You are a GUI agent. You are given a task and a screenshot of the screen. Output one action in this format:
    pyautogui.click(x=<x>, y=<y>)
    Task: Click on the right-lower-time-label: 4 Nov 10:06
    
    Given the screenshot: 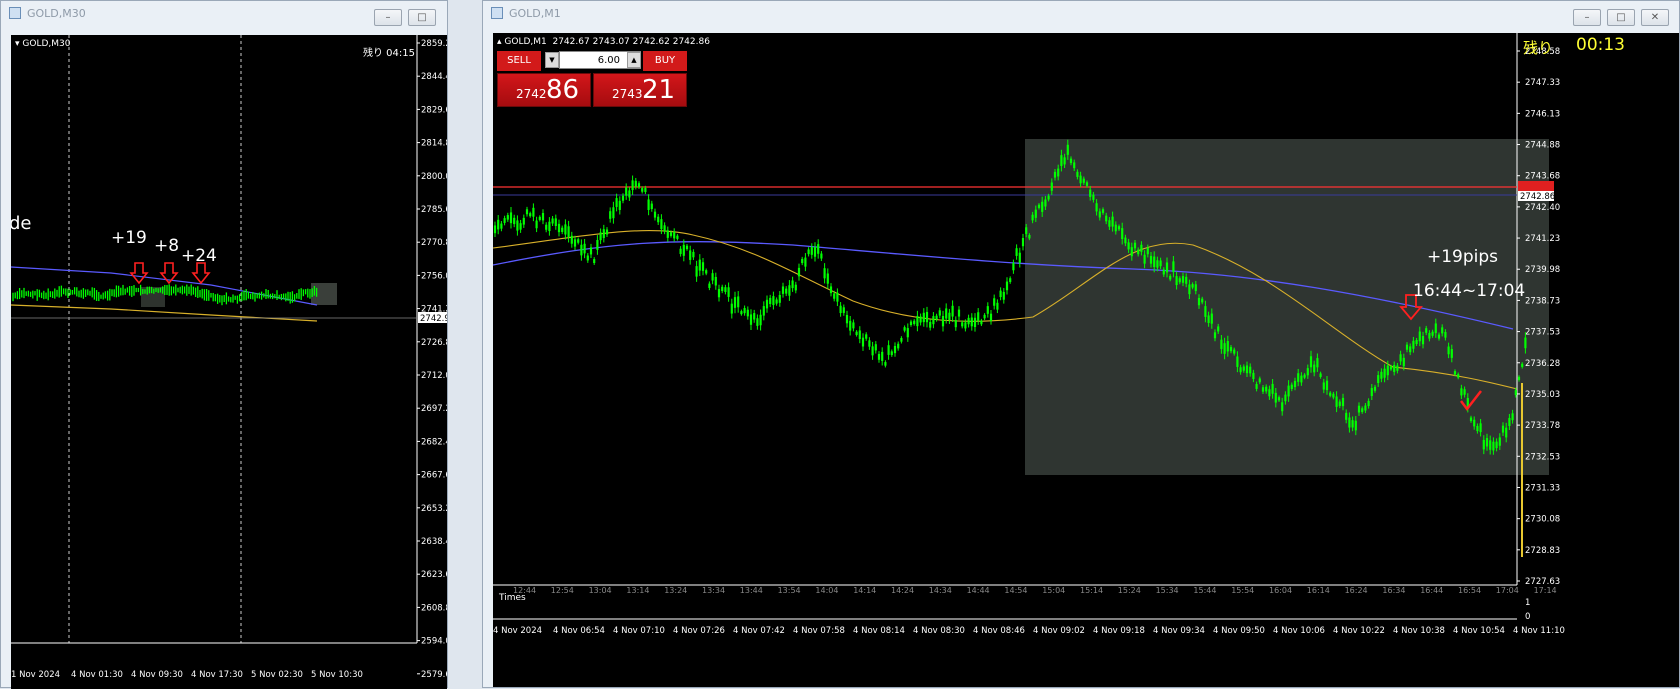 What is the action you would take?
    pyautogui.click(x=1299, y=631)
    